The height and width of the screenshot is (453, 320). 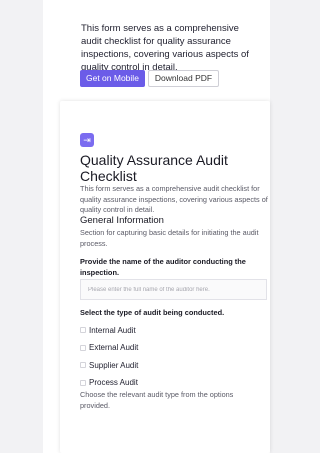 What do you see at coordinates (21, 226) in the screenshot?
I see `left-gutter` at bounding box center [21, 226].